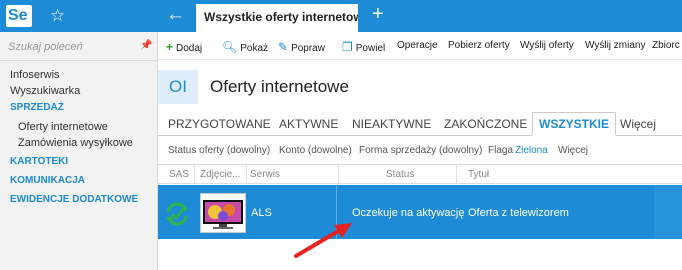  I want to click on filter-more: Więcej, so click(573, 150).